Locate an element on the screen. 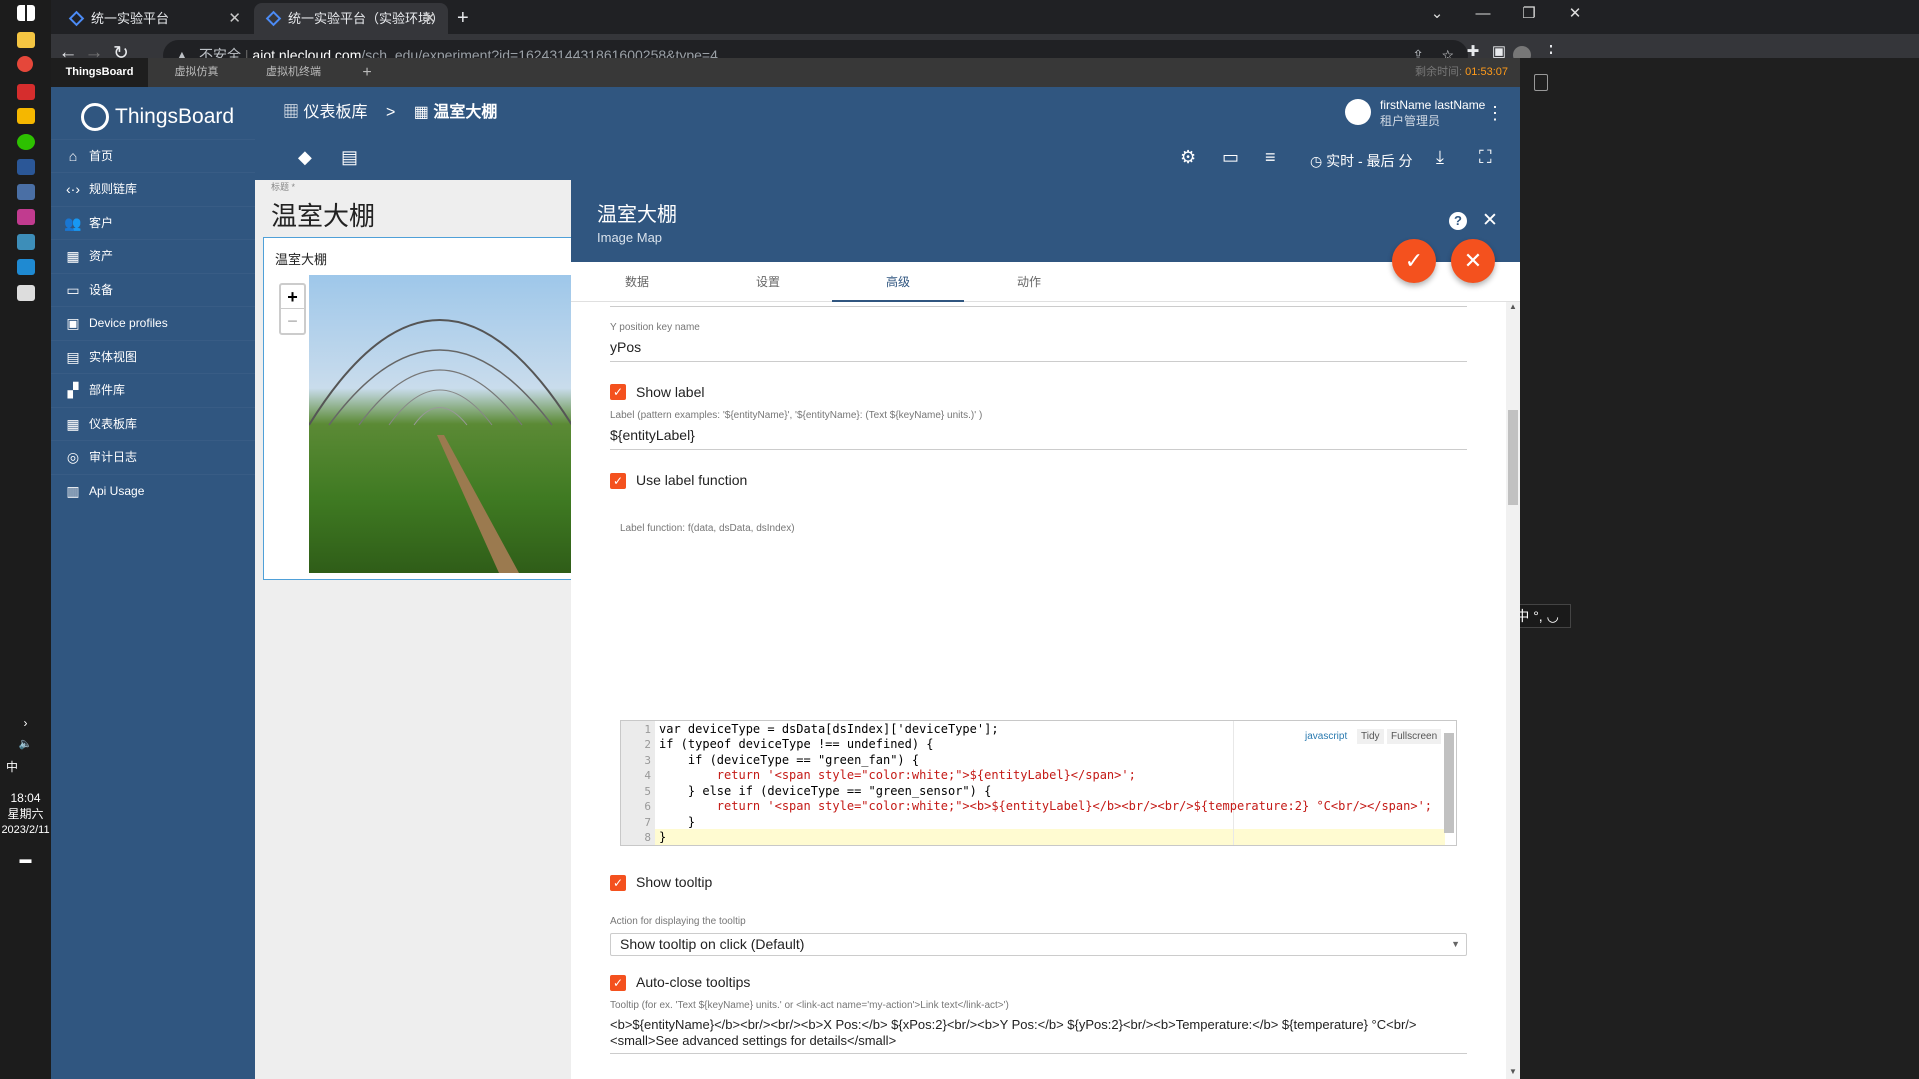 This screenshot has width=1919, height=1079. user-info: firstName lastName 租户管理员 is located at coordinates (1432, 113).